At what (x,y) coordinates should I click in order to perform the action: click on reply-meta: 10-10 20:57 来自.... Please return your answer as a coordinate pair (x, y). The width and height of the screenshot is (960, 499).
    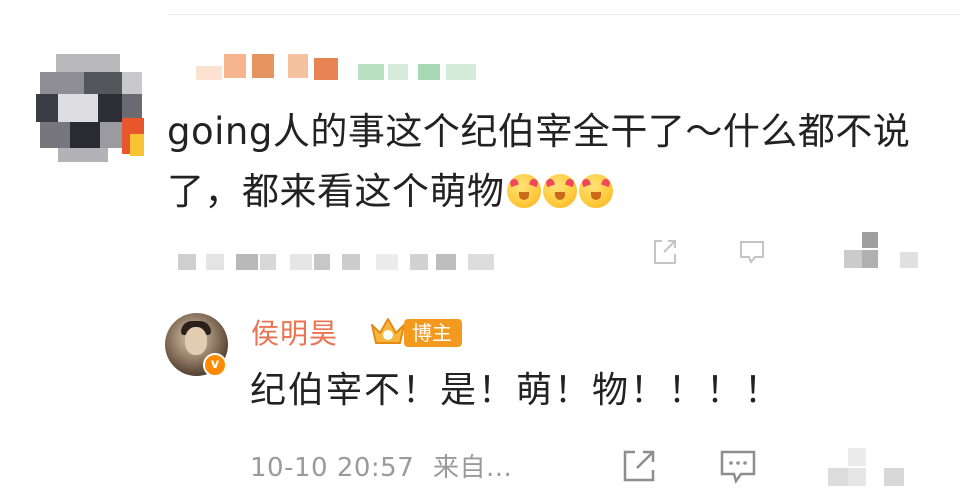
    Looking at the image, I should click on (381, 468).